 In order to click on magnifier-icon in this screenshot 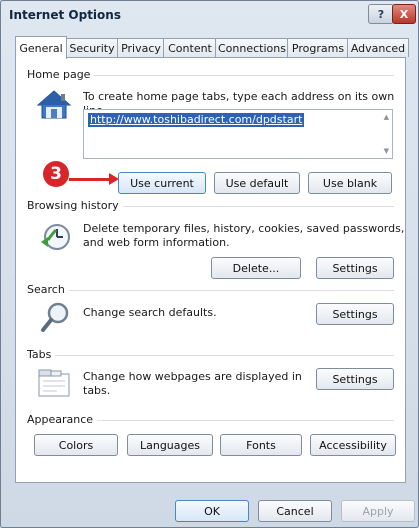, I will do `click(55, 317)`.